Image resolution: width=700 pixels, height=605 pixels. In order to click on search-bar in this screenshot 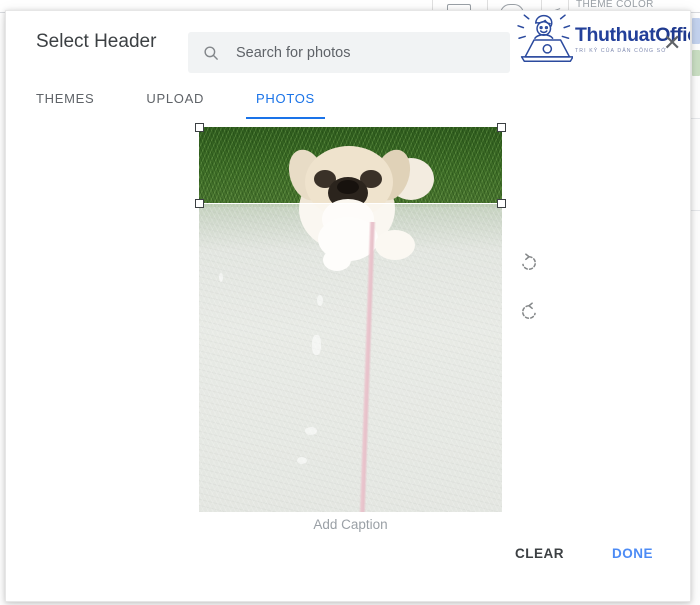, I will do `click(349, 52)`.